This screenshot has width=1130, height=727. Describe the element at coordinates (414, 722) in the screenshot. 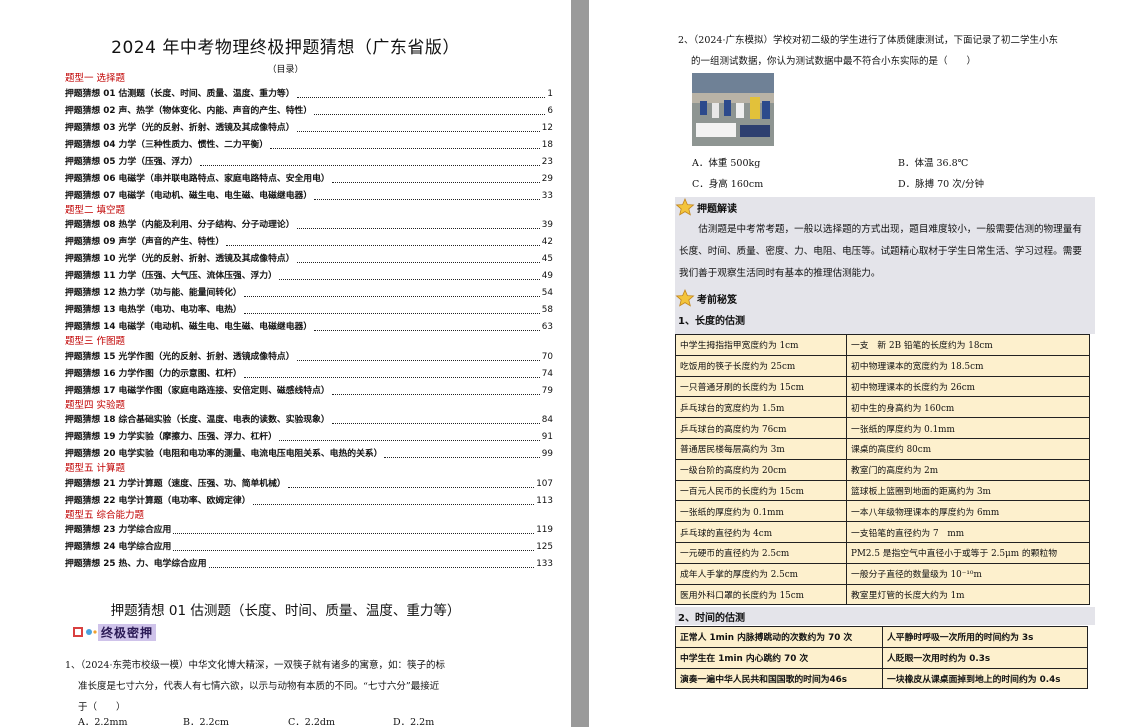

I see `option-d: D．2.2m` at that location.